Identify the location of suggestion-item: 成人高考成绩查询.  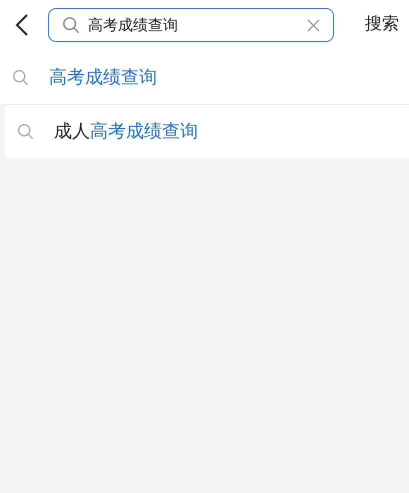
(126, 131).